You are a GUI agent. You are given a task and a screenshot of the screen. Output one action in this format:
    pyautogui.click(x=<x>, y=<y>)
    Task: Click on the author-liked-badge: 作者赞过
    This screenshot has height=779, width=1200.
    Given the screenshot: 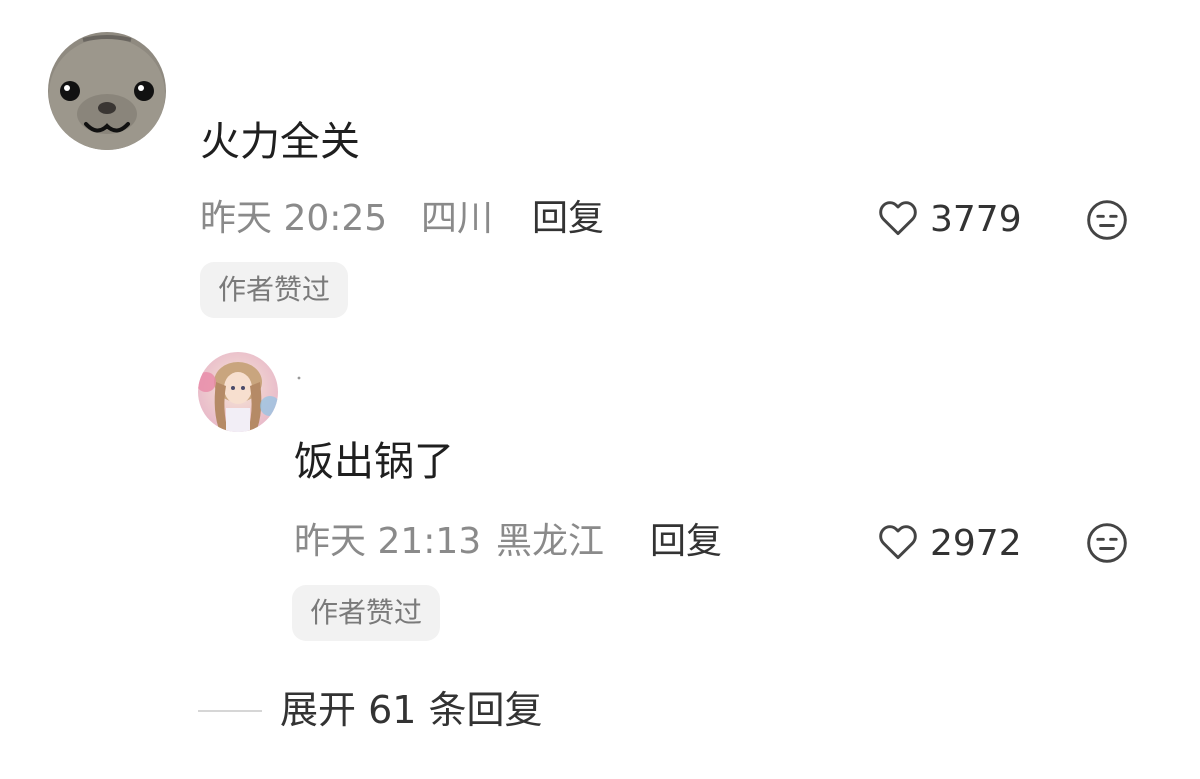 What is the action you would take?
    pyautogui.click(x=274, y=290)
    